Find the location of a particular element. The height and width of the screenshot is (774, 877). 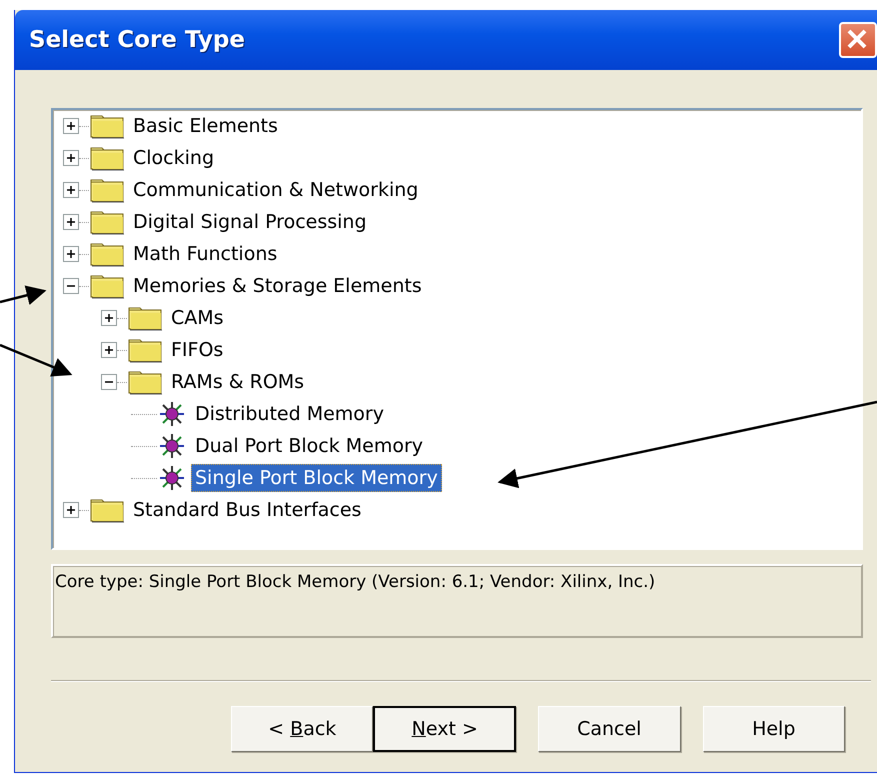

tree-item: CAMs is located at coordinates (197, 318).